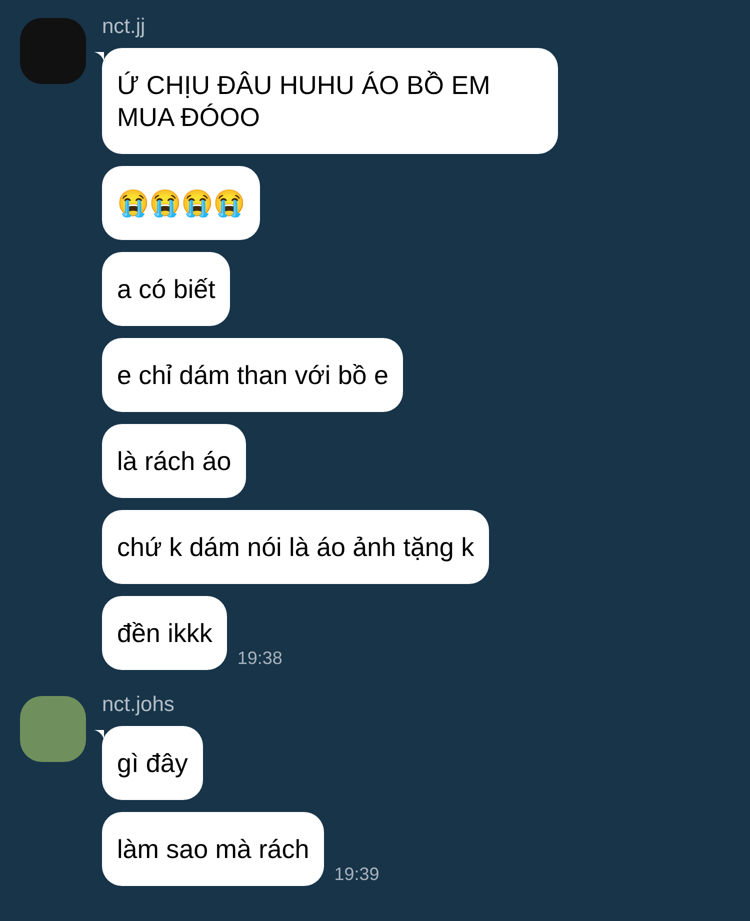 The image size is (750, 921). I want to click on sender-name: nct.johs, so click(139, 705).